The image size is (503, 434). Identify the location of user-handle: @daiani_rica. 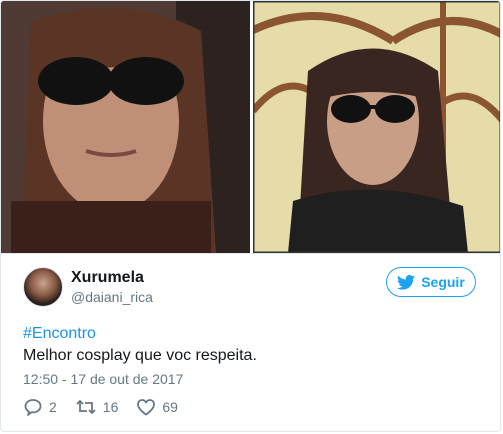
(112, 297).